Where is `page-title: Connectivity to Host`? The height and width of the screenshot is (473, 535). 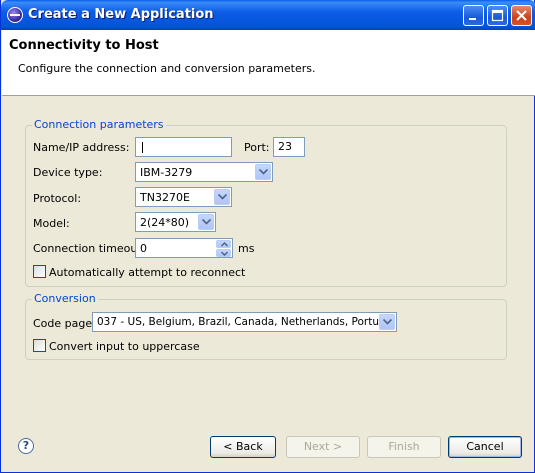 page-title: Connectivity to Host is located at coordinates (84, 45).